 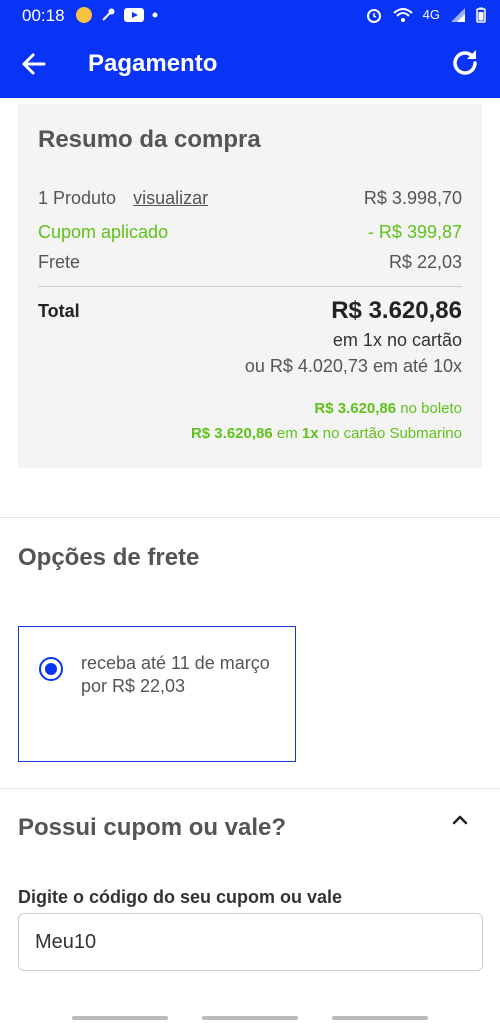 I want to click on product-label: 1 Produto, so click(x=77, y=198).